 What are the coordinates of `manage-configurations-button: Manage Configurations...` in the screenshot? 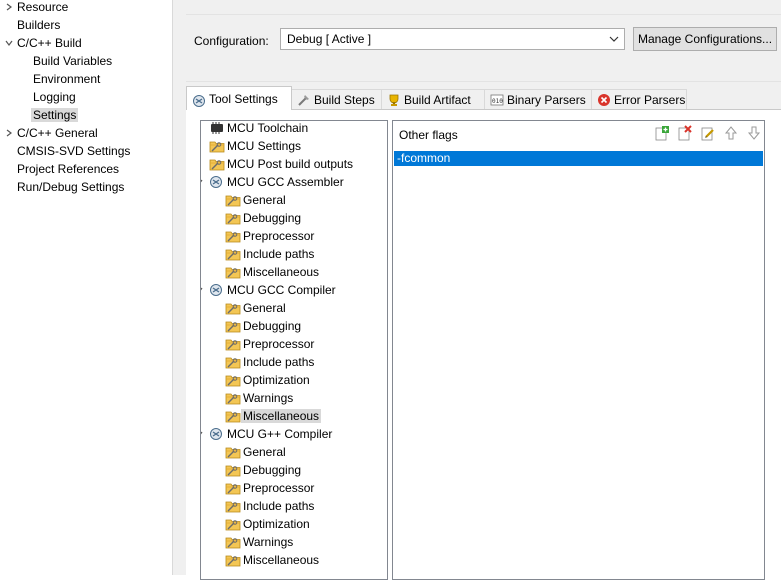 It's located at (705, 39).